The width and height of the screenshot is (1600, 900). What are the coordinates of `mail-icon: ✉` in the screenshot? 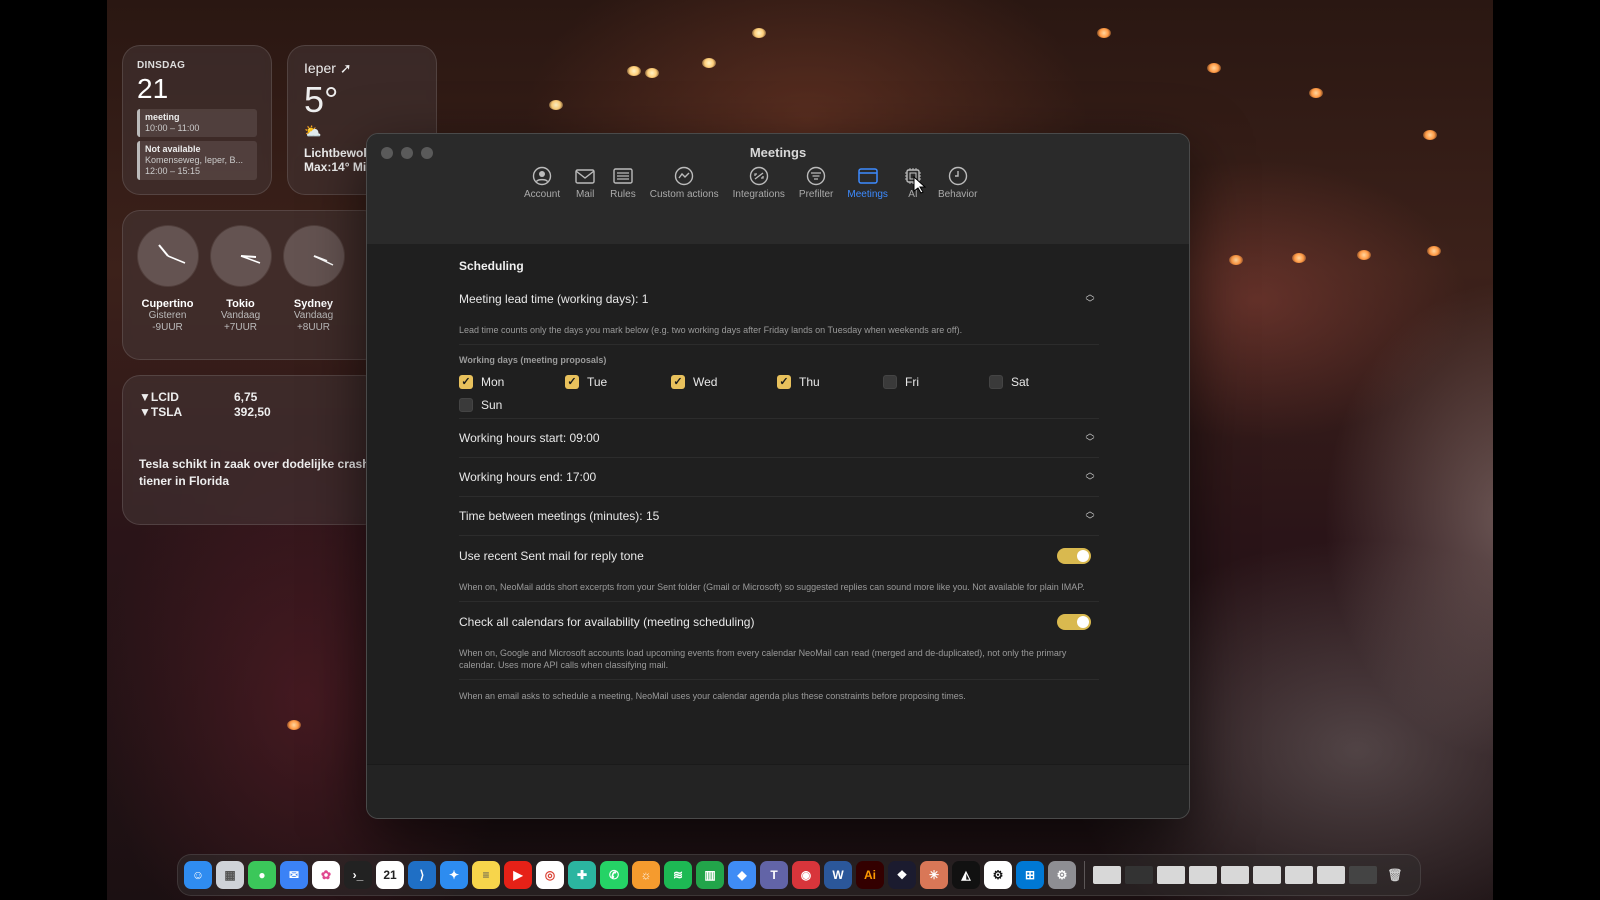 It's located at (294, 875).